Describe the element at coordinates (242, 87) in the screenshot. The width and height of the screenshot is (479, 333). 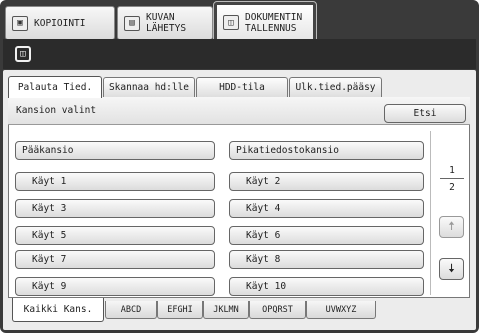
I see `tab-hdd-status: HDD-tila` at that location.